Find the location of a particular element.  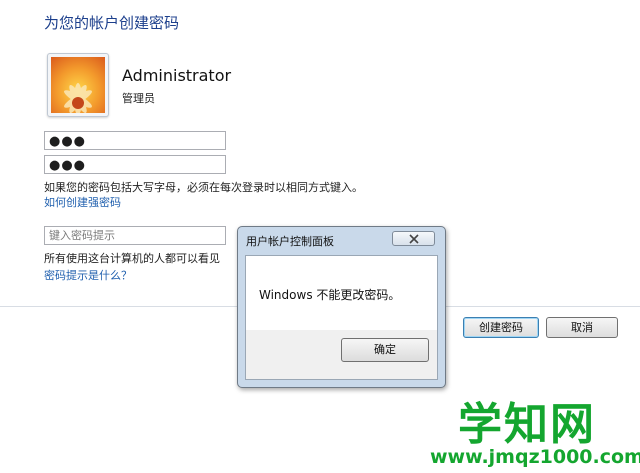

password-hint-help-link: 密码提示是什么？ is located at coordinates (88, 275).